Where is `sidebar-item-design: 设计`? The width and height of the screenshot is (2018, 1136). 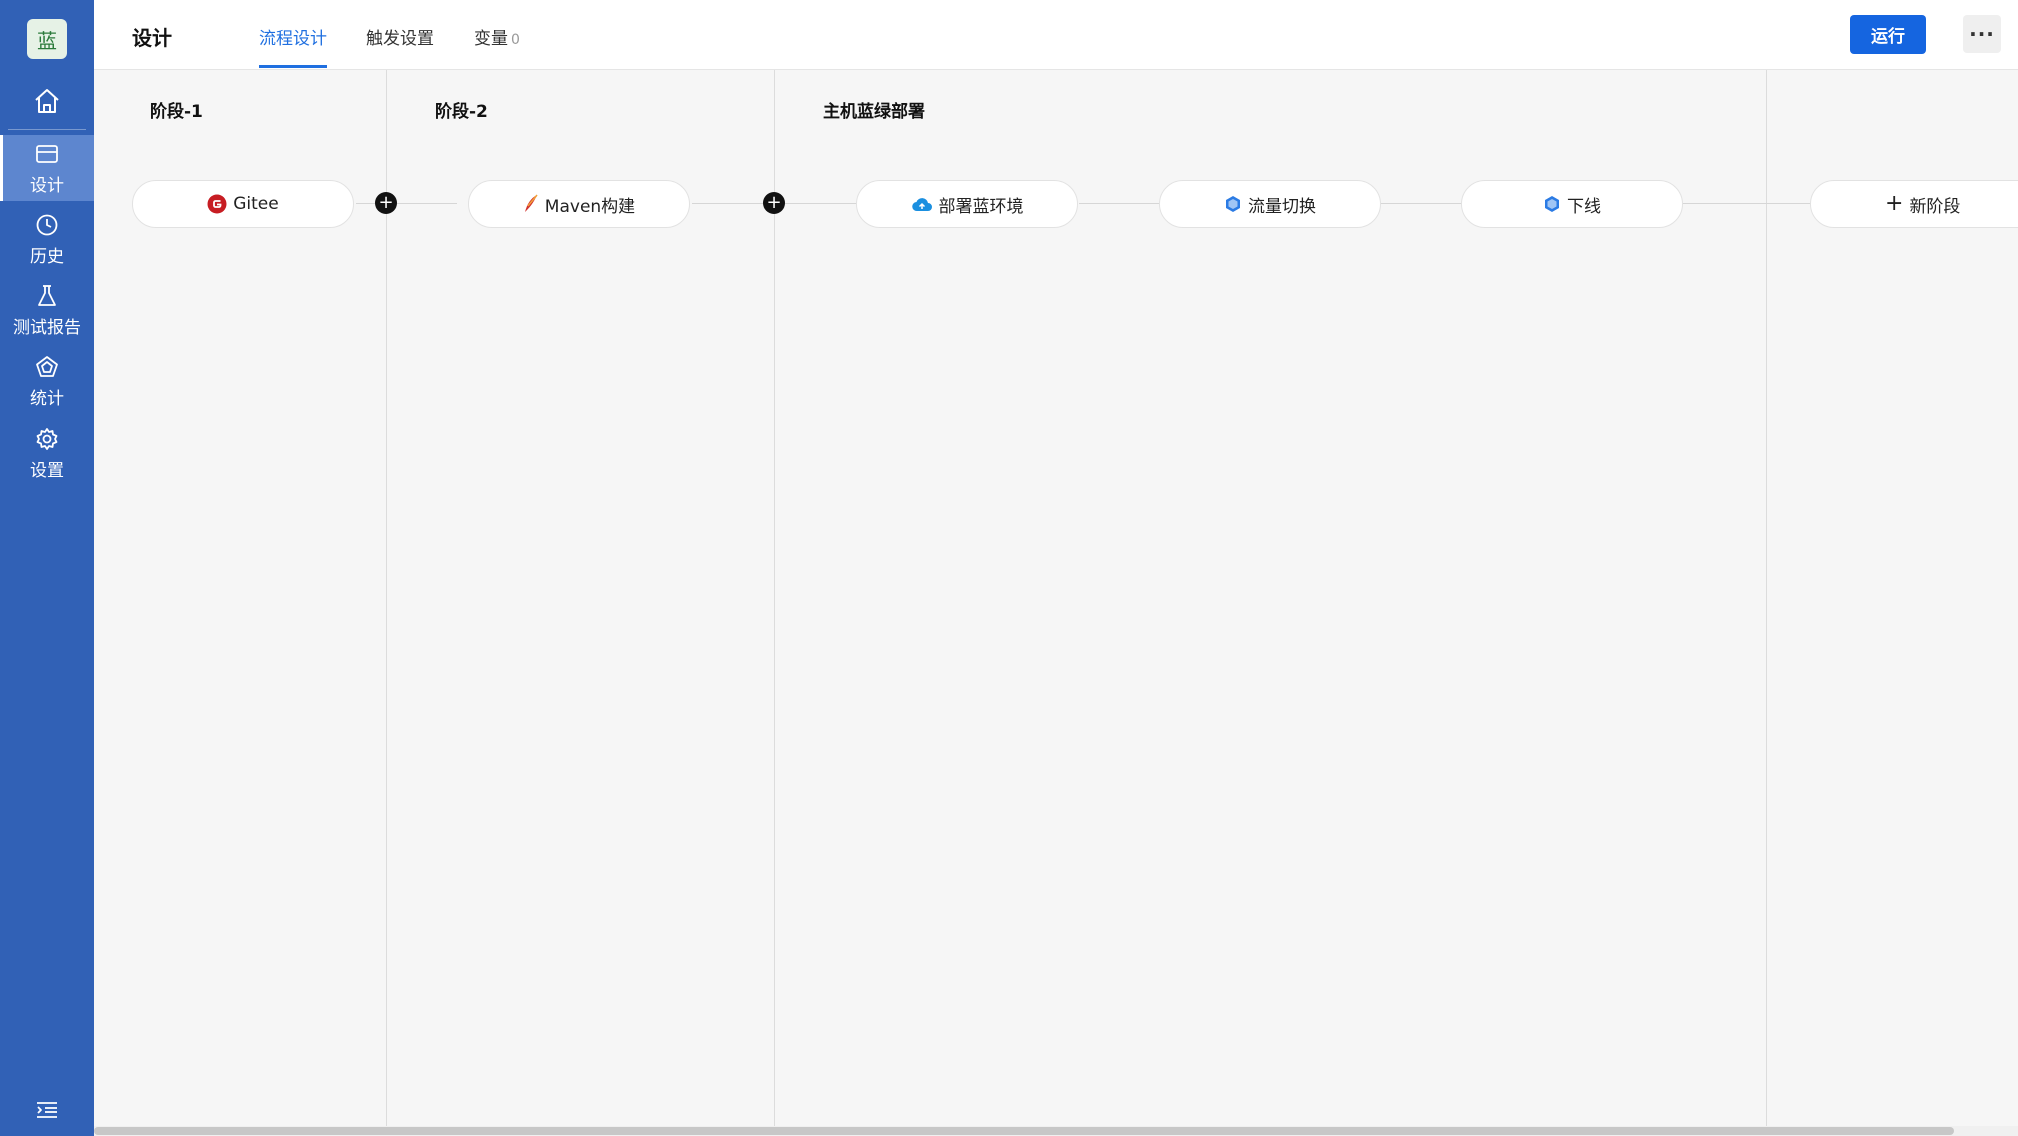
sidebar-item-design: 设计 is located at coordinates (47, 168).